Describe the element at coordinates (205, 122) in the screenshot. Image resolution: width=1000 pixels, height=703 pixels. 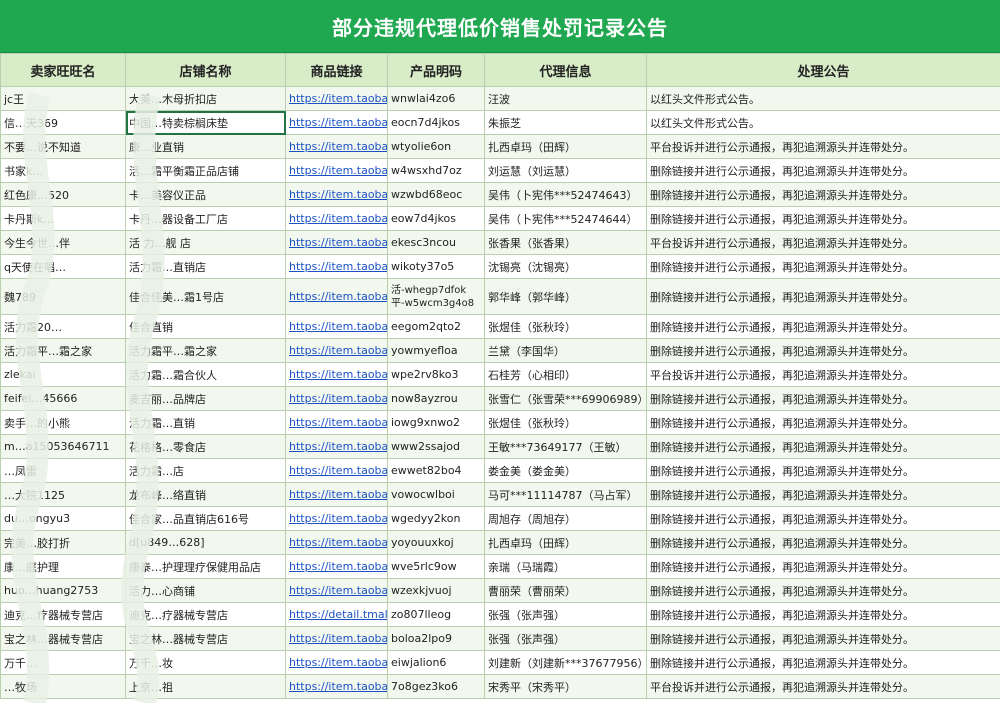
I see `cell-shop: 中国…特卖棕榈床垫` at that location.